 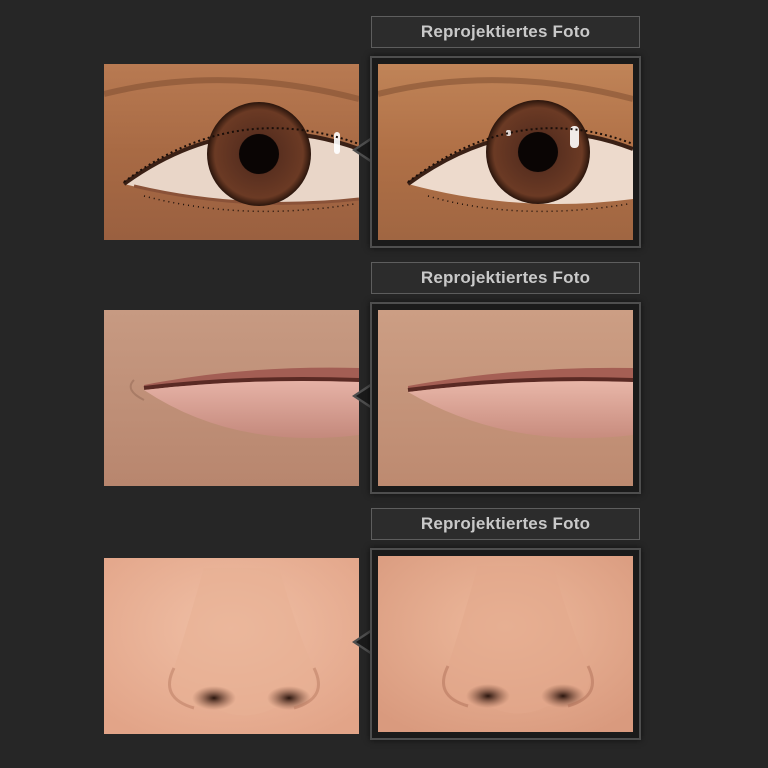 I want to click on reprojected-eye-frame, so click(x=505, y=152).